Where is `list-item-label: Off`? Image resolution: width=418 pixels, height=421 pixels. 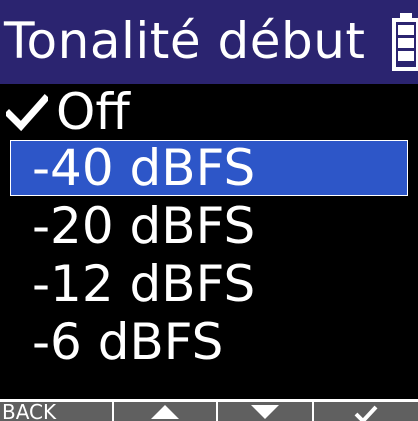 list-item-label: Off is located at coordinates (93, 112).